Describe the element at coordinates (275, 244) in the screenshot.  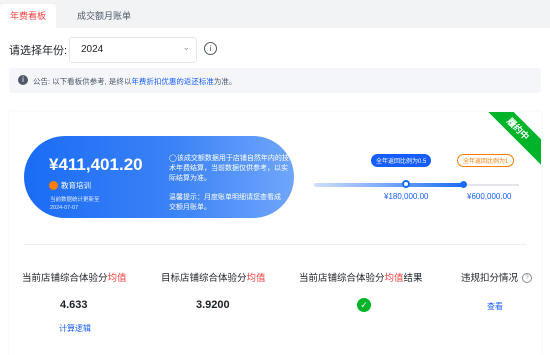
I see `divider` at that location.